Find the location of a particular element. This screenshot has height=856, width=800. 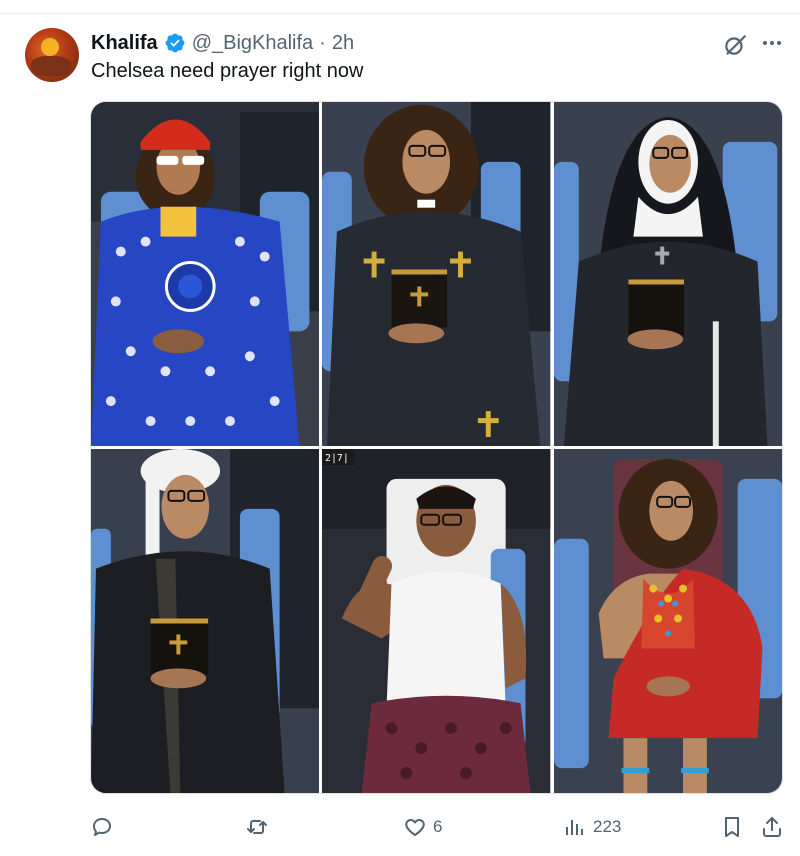

share-button is located at coordinates (772, 827).